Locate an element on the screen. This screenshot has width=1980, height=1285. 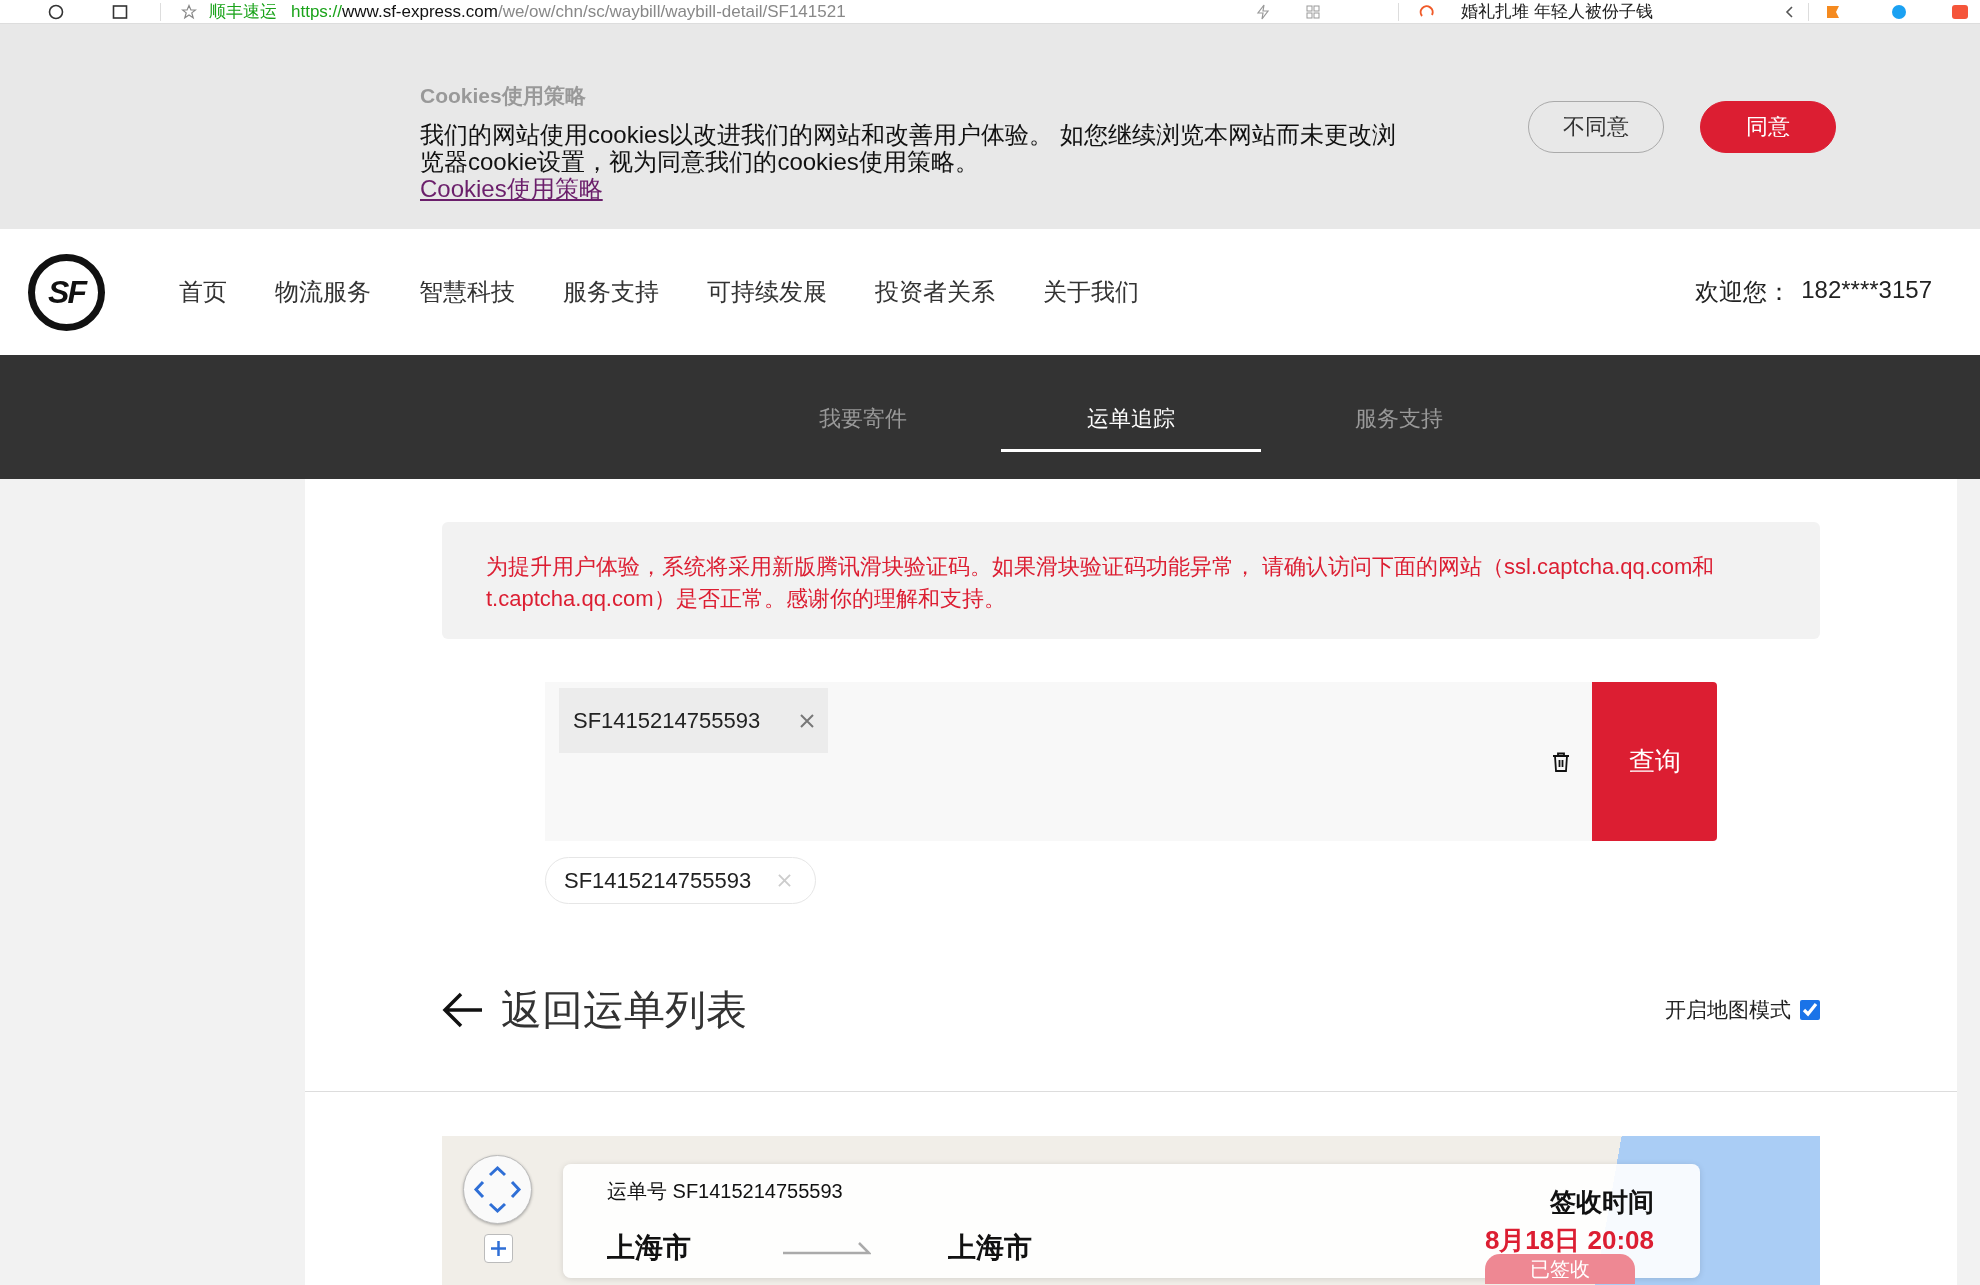
nav-link: 可持续发展 is located at coordinates (767, 292).